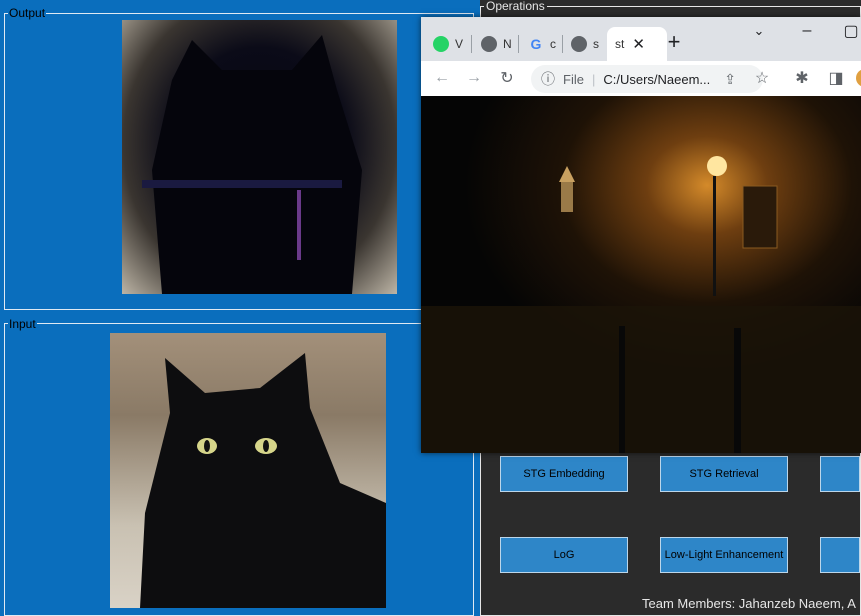 The width and height of the screenshot is (861, 616). What do you see at coordinates (620, 44) in the screenshot?
I see `tab-title: st` at bounding box center [620, 44].